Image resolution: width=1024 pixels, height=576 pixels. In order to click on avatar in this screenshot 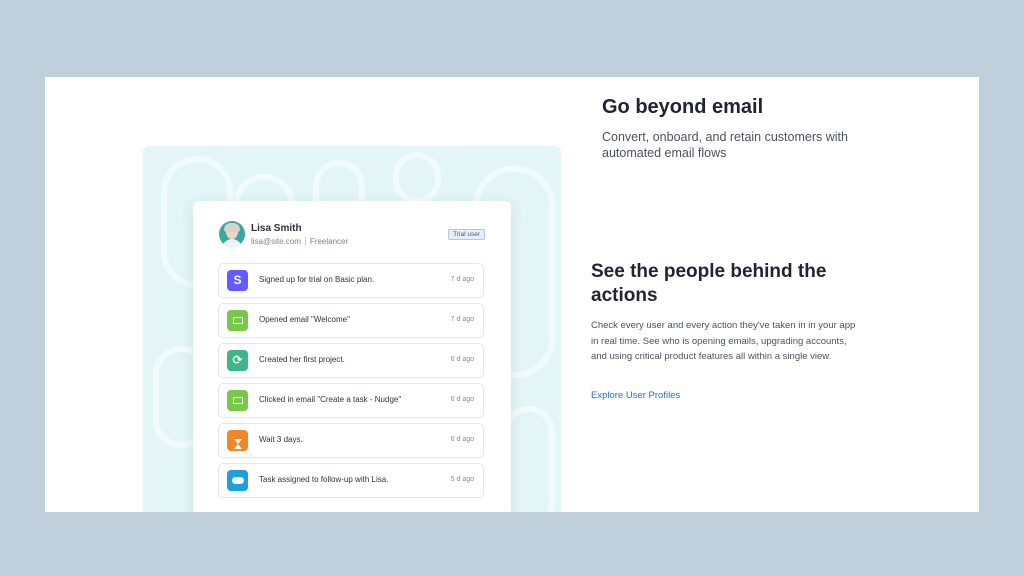, I will do `click(232, 234)`.